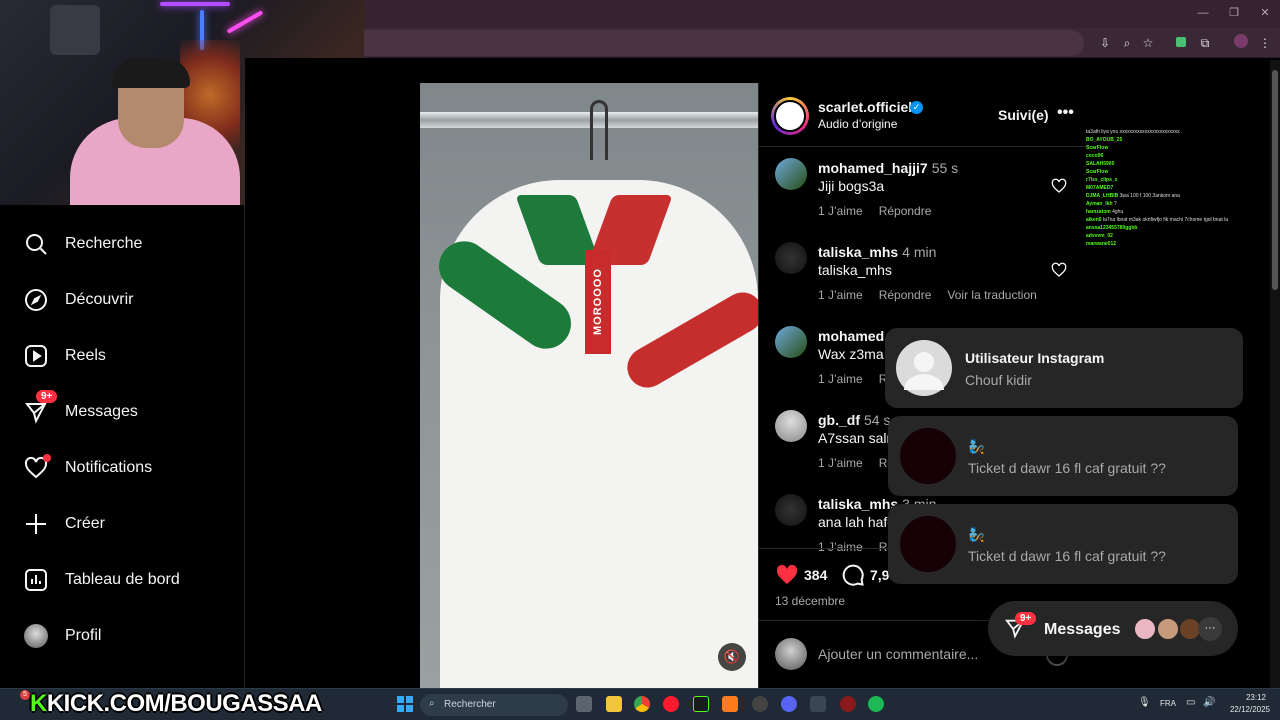 This screenshot has width=1280, height=720. What do you see at coordinates (998, 380) in the screenshot?
I see `toast-message: Chouf kidir` at bounding box center [998, 380].